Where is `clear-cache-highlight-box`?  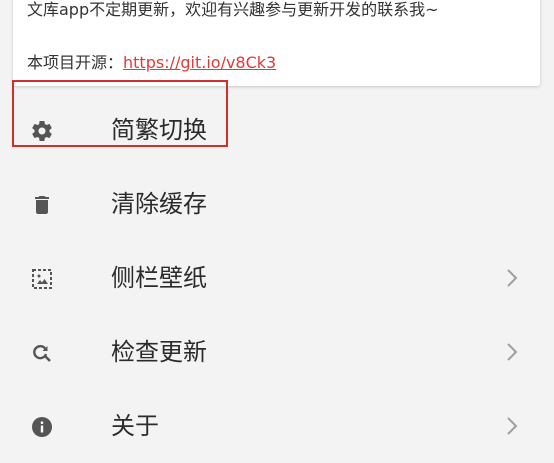
clear-cache-highlight-box is located at coordinates (120, 113).